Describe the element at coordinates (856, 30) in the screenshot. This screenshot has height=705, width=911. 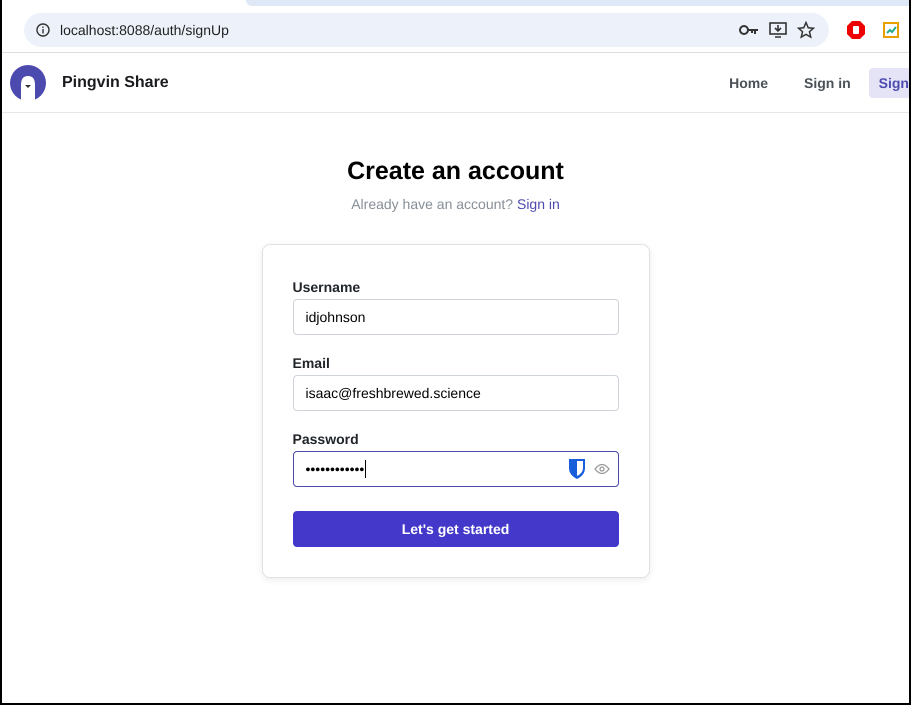
I see `stop-hand-icon` at that location.